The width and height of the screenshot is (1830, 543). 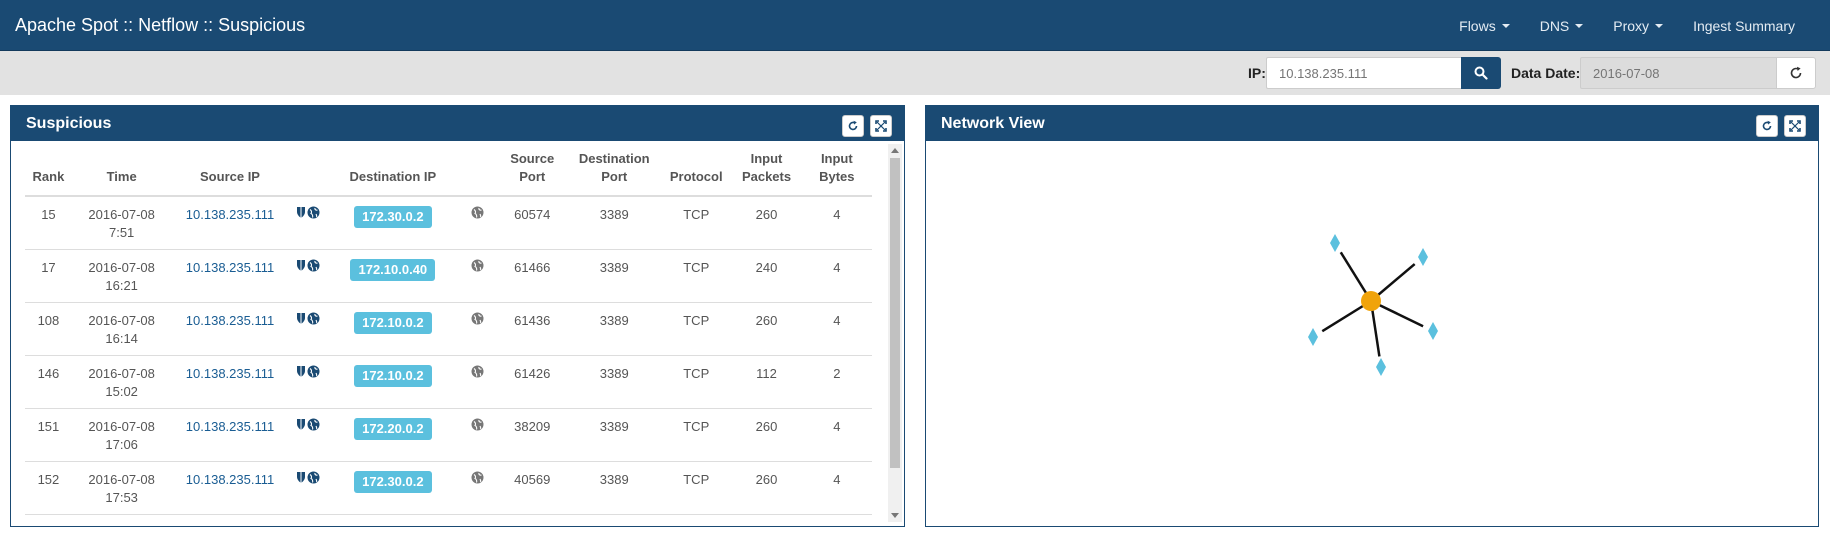 I want to click on time-cell: 2016-07-08 16:21, so click(x=121, y=276).